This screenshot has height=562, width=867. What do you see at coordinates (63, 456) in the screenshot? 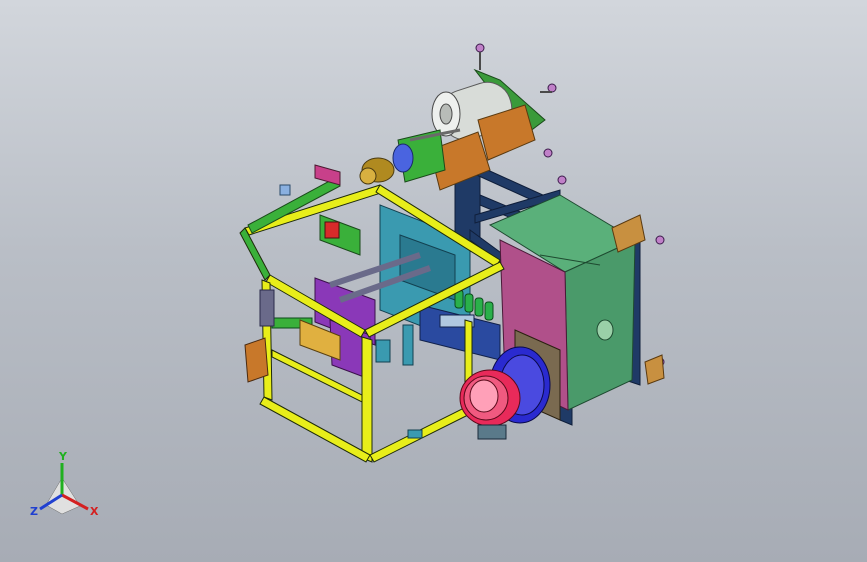
I see `y-axis-label: Y` at bounding box center [63, 456].